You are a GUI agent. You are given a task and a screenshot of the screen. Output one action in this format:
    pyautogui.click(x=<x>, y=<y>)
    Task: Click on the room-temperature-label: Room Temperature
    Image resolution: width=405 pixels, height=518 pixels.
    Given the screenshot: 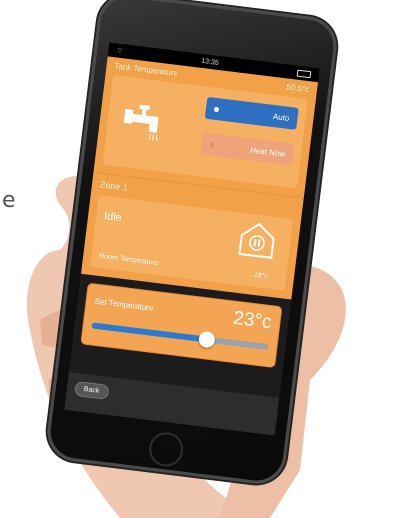 What is the action you would take?
    pyautogui.click(x=128, y=260)
    